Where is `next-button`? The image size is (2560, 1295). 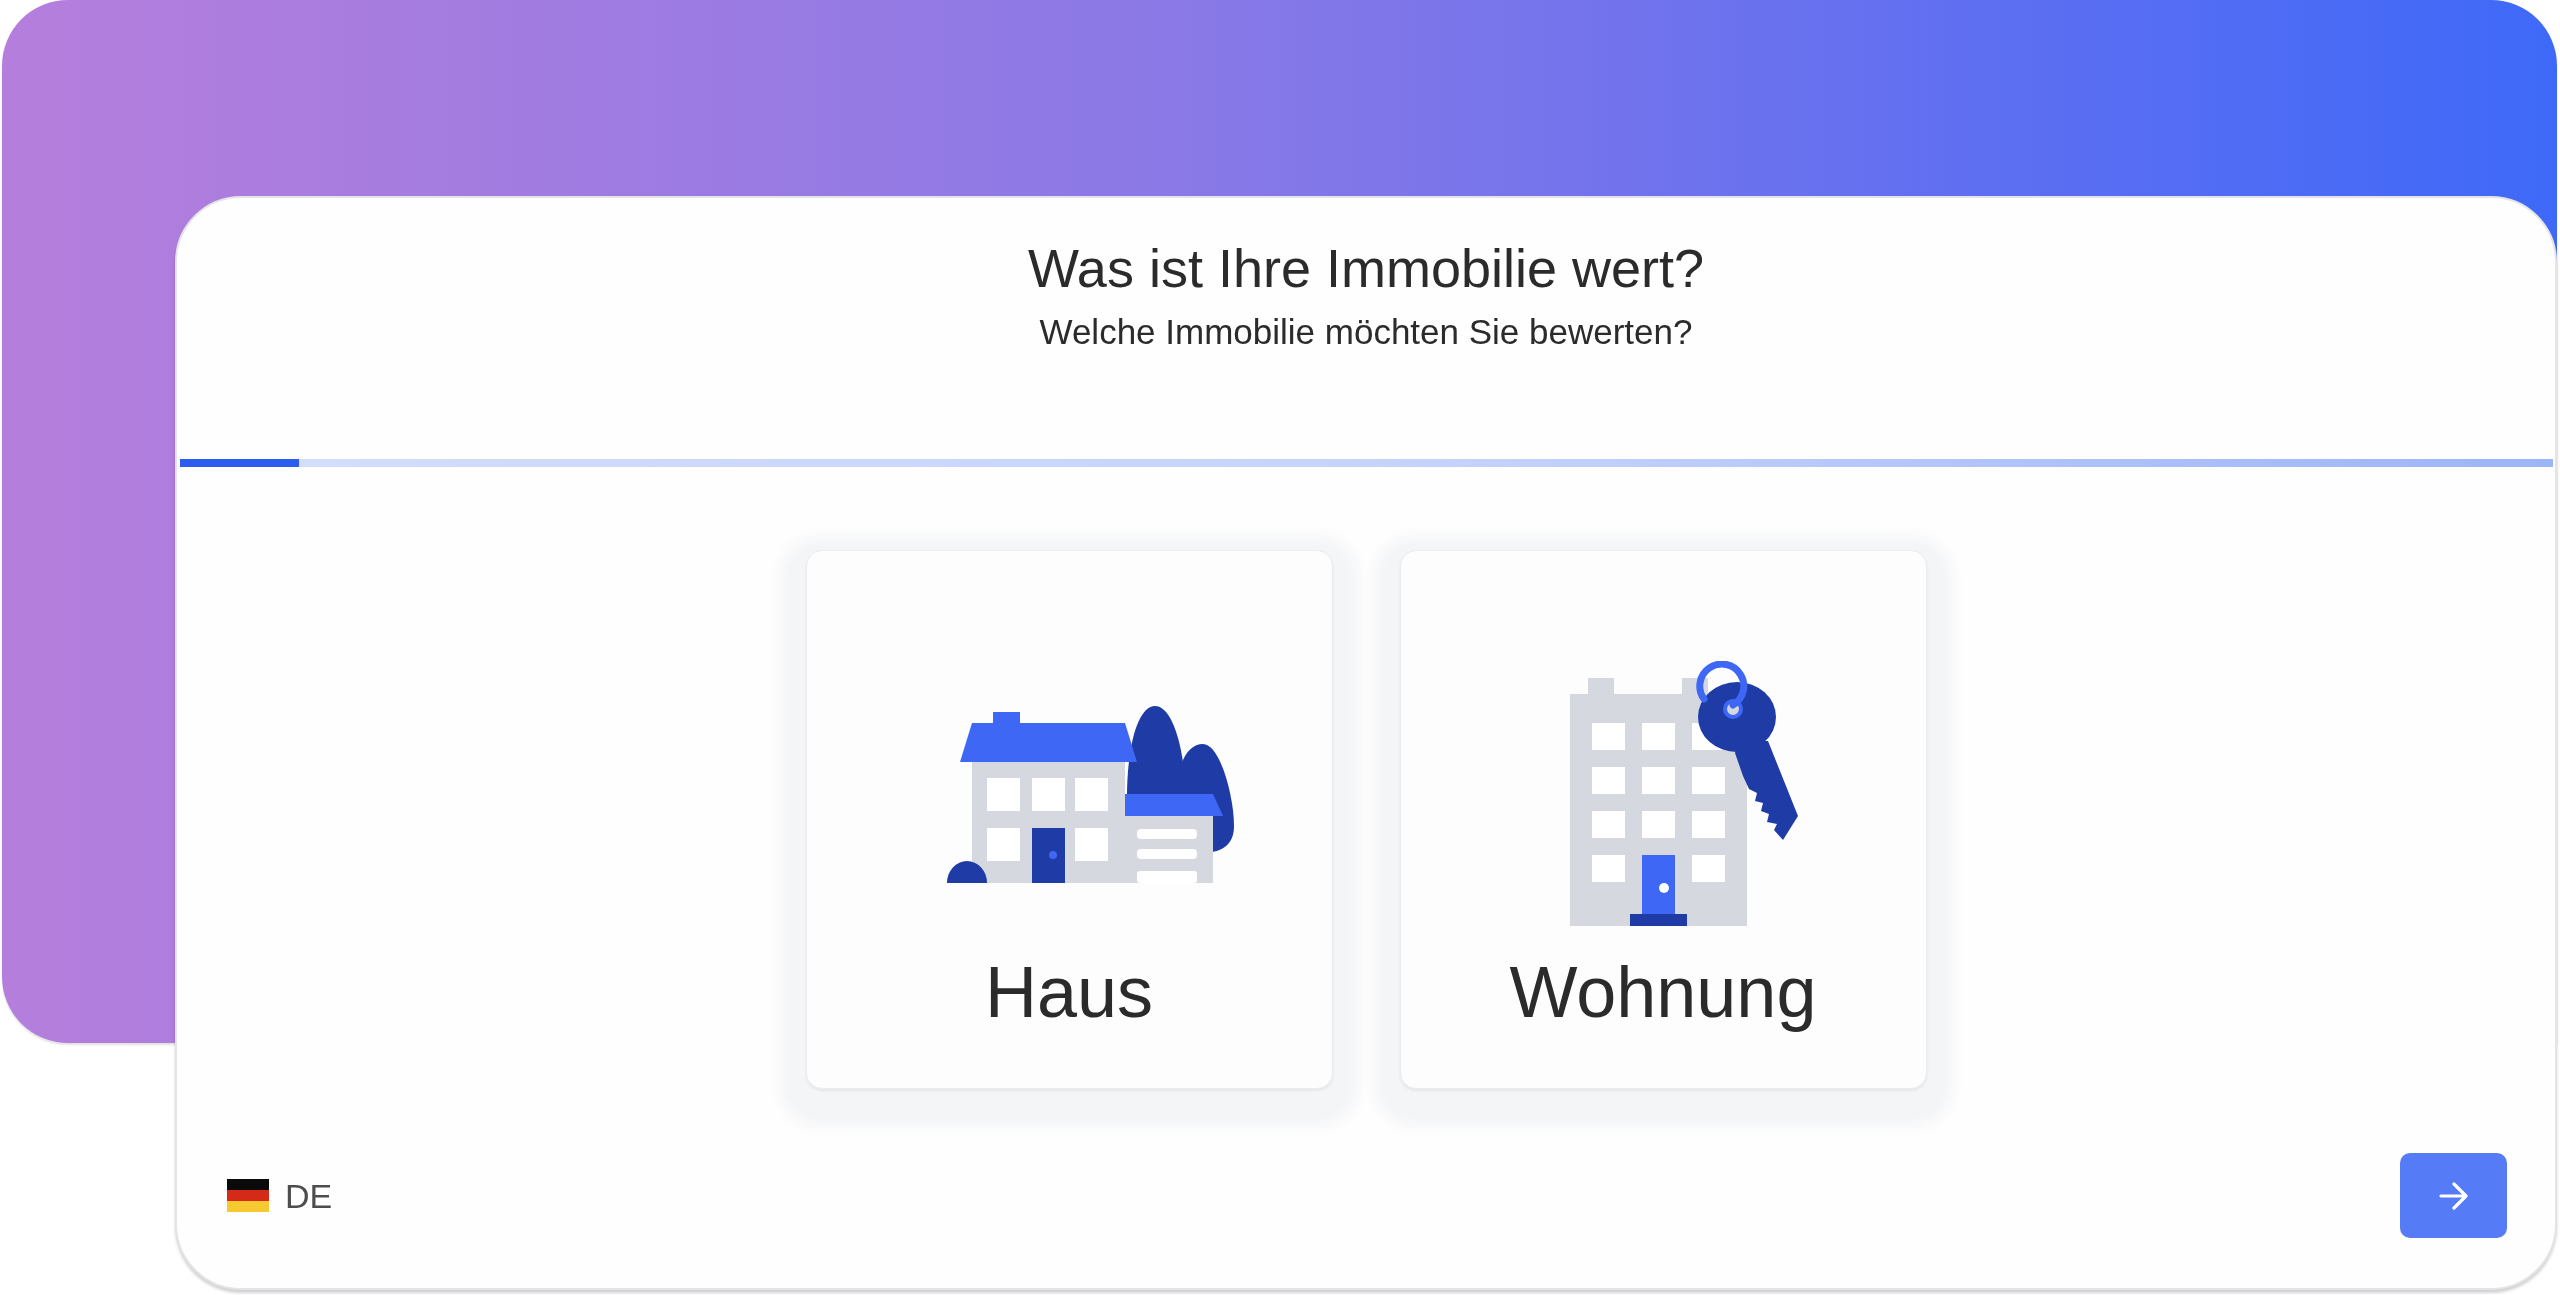
next-button is located at coordinates (2453, 1195).